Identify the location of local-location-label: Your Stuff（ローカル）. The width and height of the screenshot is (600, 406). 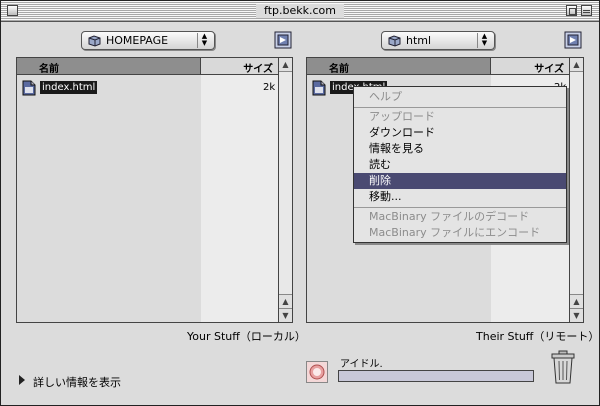
(246, 336).